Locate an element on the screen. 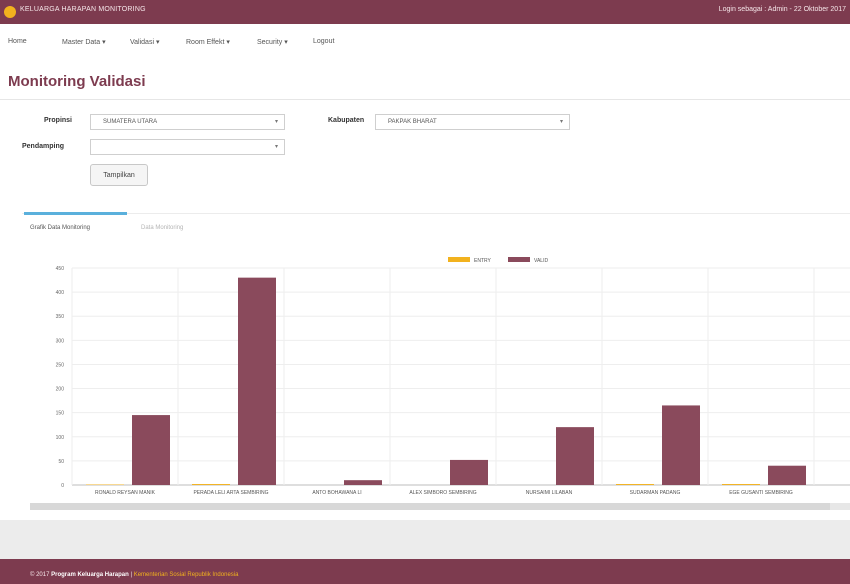 This screenshot has height=584, width=850. y-tick-label: 400 is located at coordinates (60, 293).